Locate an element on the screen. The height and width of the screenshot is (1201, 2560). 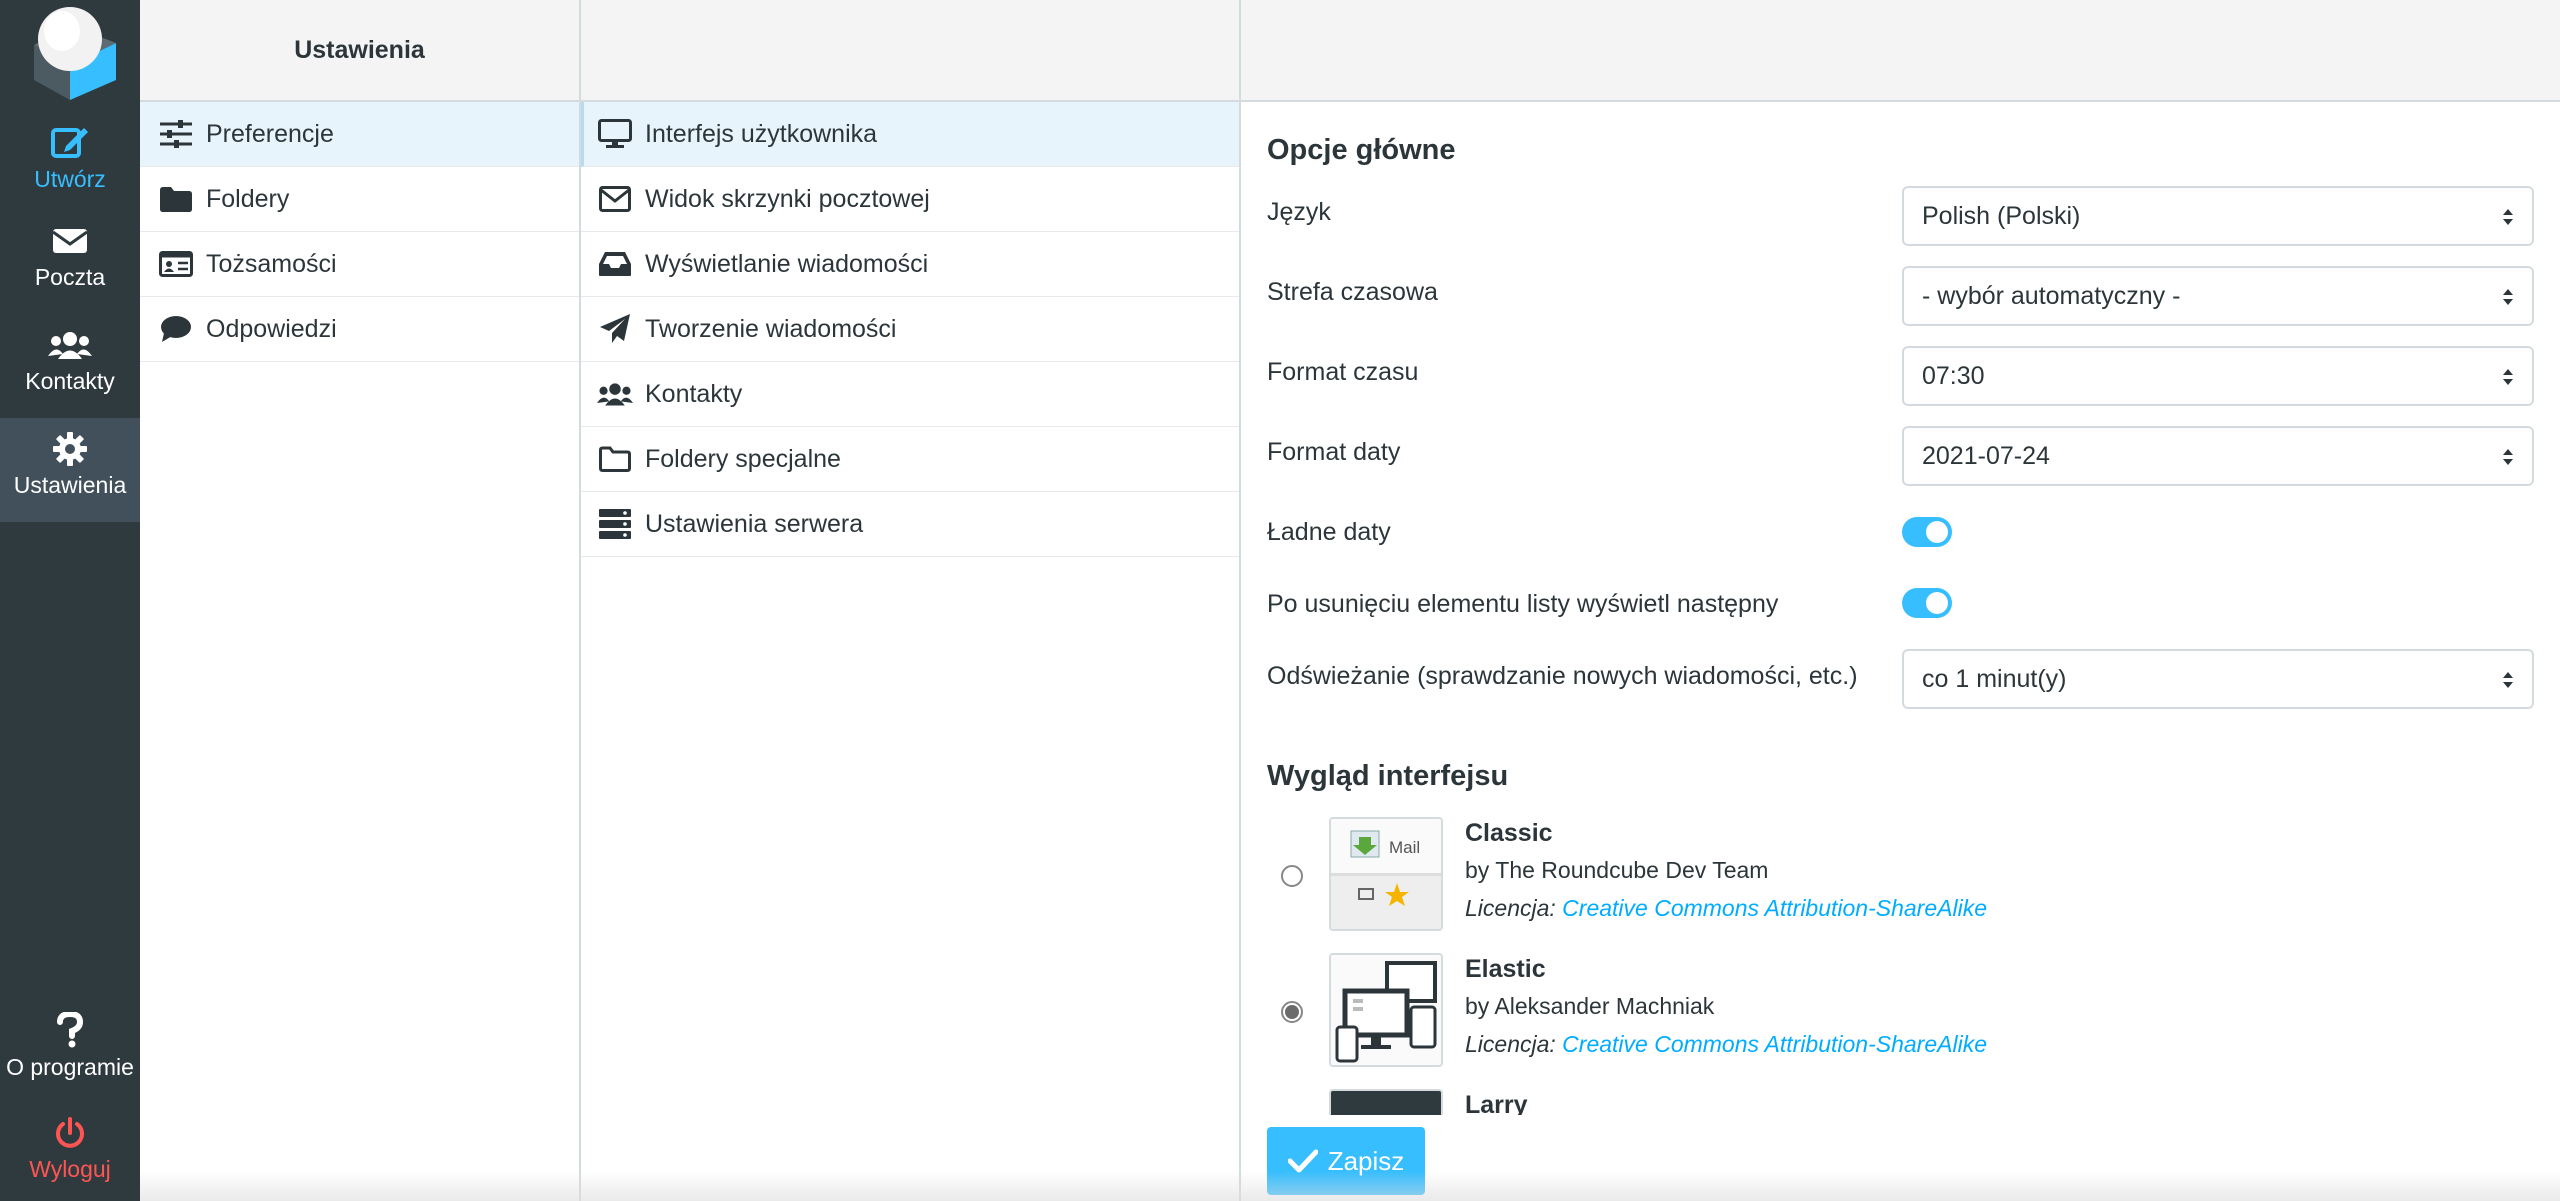
skin-name: Classic is located at coordinates (1509, 833).